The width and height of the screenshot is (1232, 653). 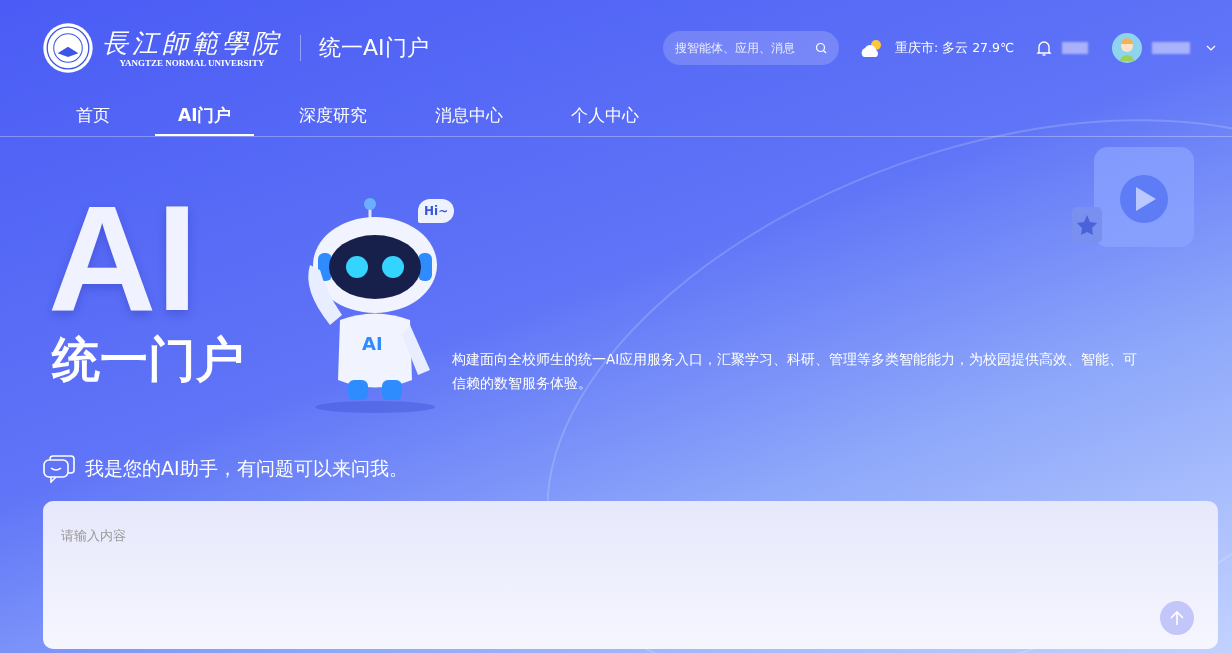 I want to click on chat-bubbles-icon, so click(x=59, y=469).